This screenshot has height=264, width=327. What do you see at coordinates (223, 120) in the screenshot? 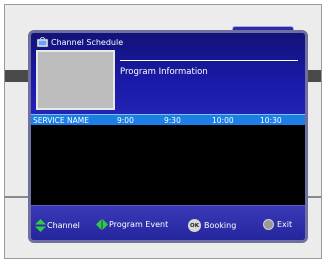
I see `header-time-1000: 10:00` at bounding box center [223, 120].